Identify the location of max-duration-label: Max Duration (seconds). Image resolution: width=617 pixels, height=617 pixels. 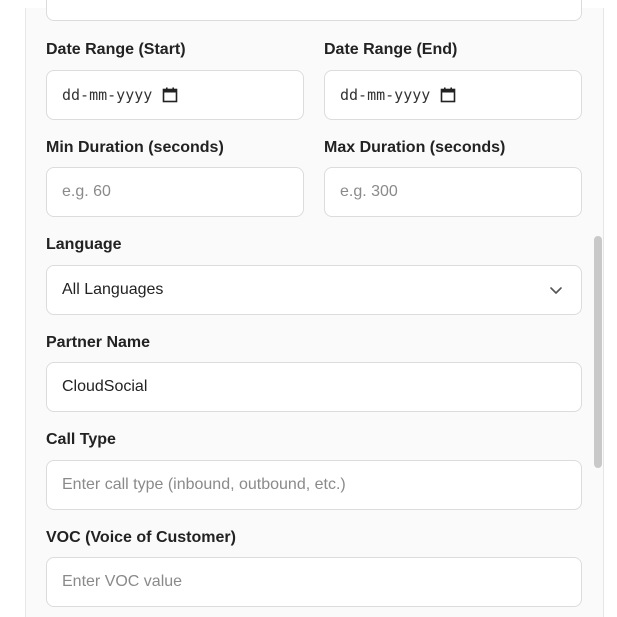
(415, 147).